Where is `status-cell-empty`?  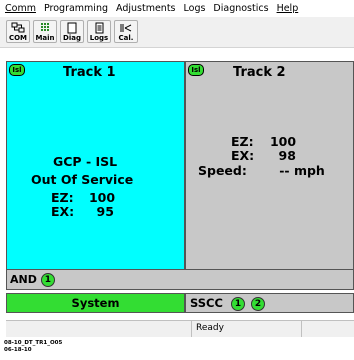
status-cell-empty is located at coordinates (99, 329).